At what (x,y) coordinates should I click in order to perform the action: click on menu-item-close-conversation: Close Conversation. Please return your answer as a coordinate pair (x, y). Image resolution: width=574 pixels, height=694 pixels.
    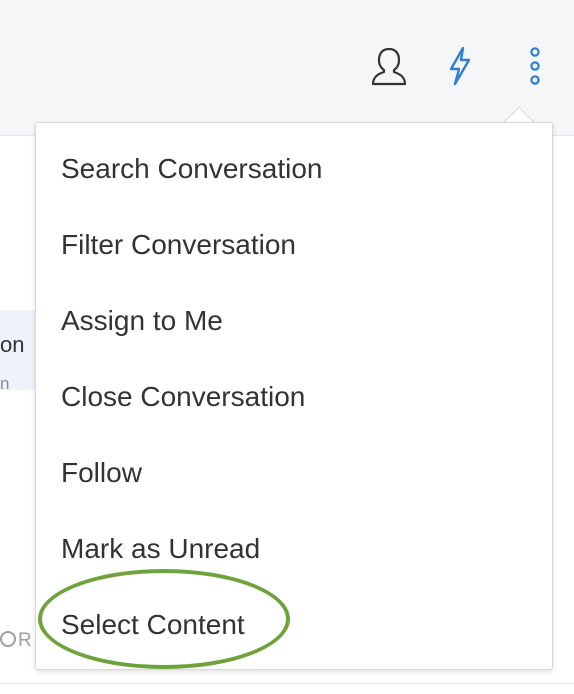
    Looking at the image, I should click on (294, 397).